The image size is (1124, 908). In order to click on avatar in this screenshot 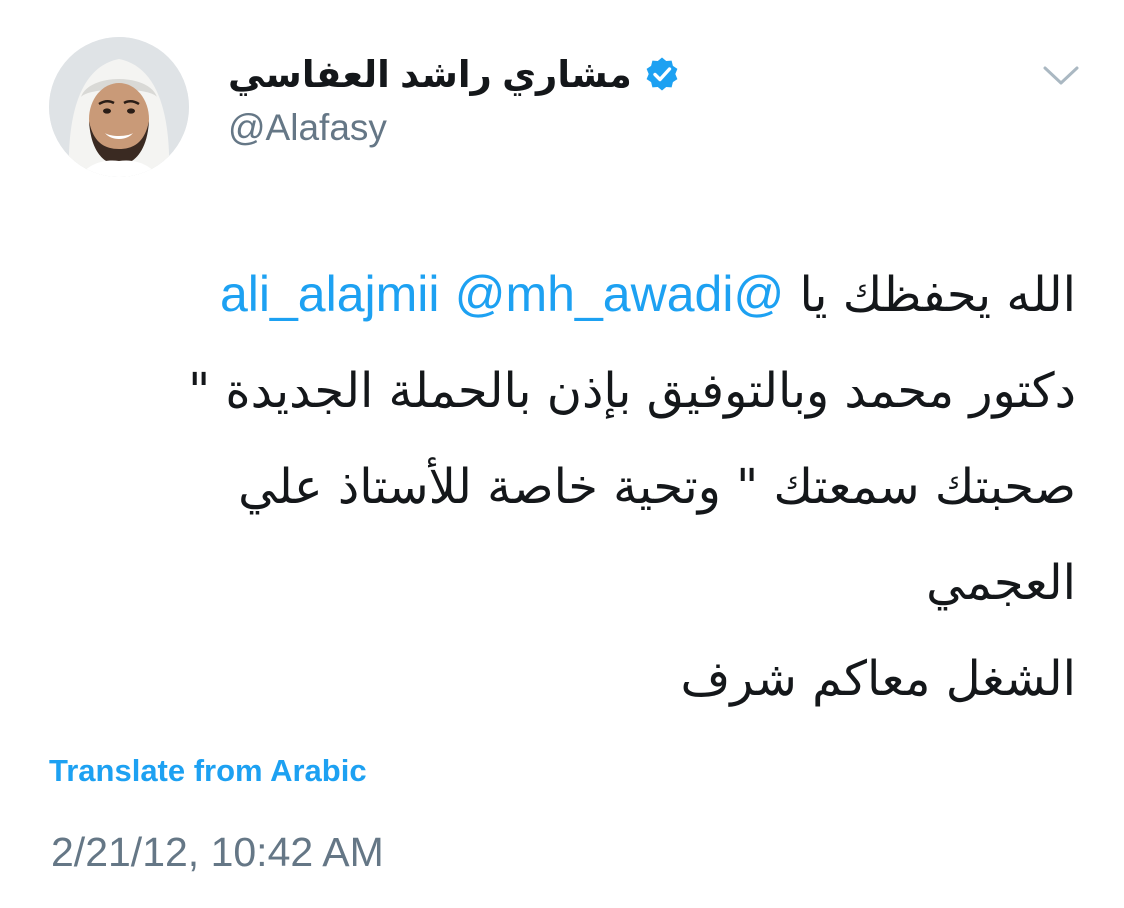, I will do `click(119, 107)`.